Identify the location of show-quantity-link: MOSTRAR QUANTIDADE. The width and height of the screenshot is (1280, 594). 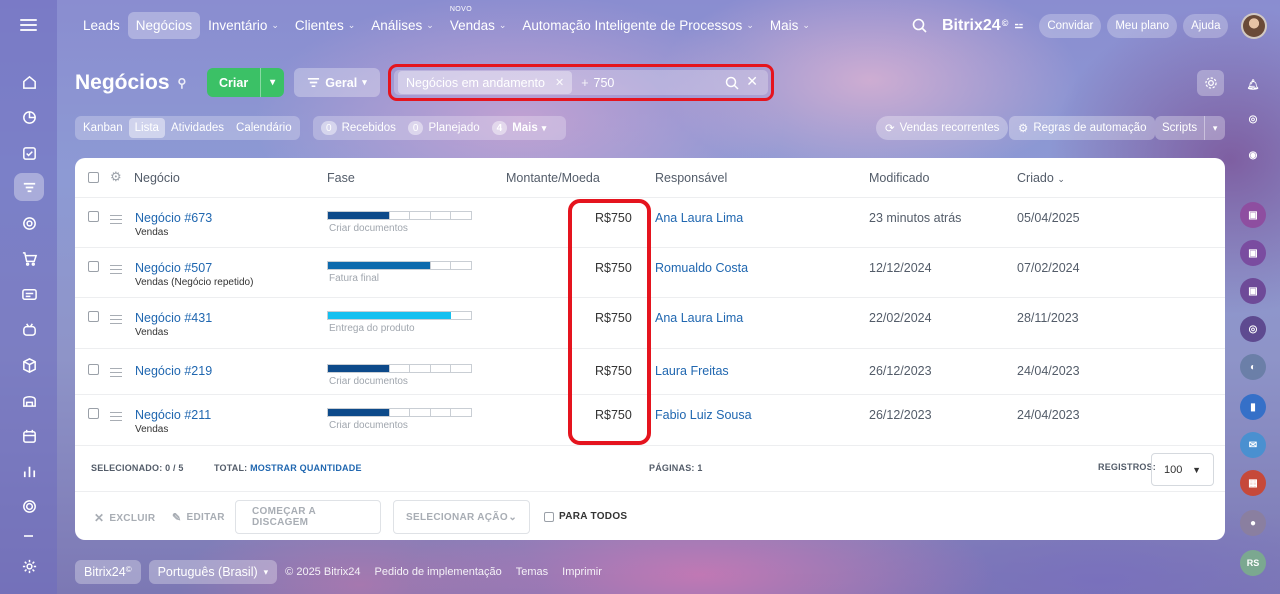
(306, 468).